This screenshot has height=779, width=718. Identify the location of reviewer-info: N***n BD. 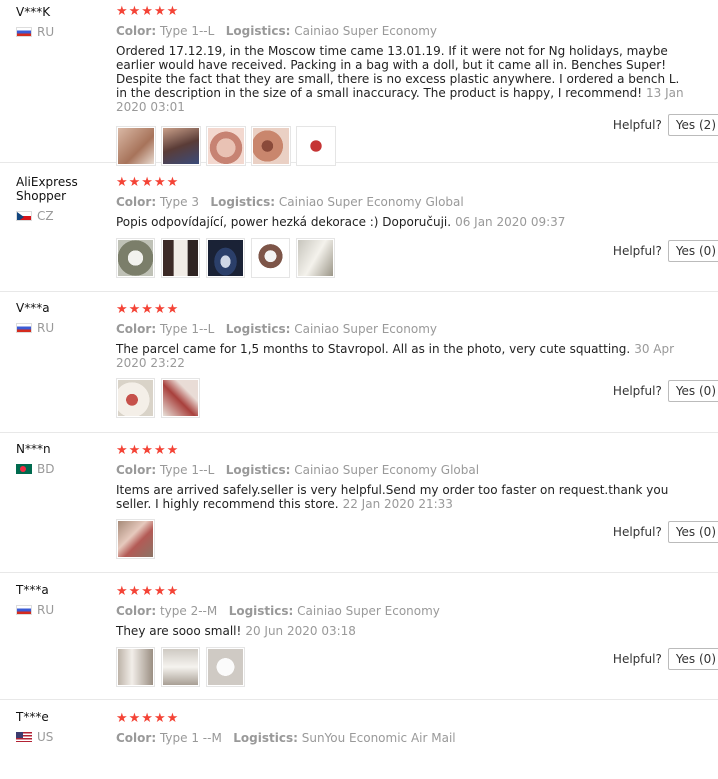
(63, 459).